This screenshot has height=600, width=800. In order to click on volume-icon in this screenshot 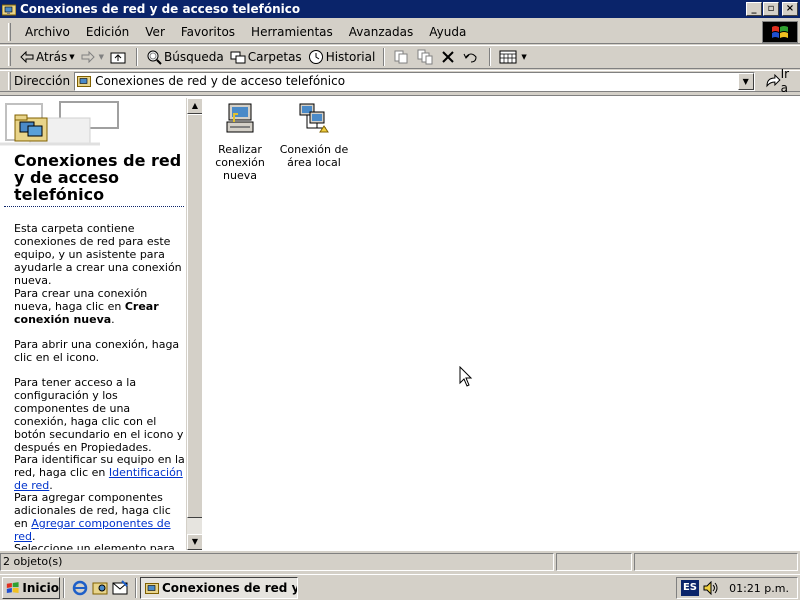, I will do `click(711, 588)`.